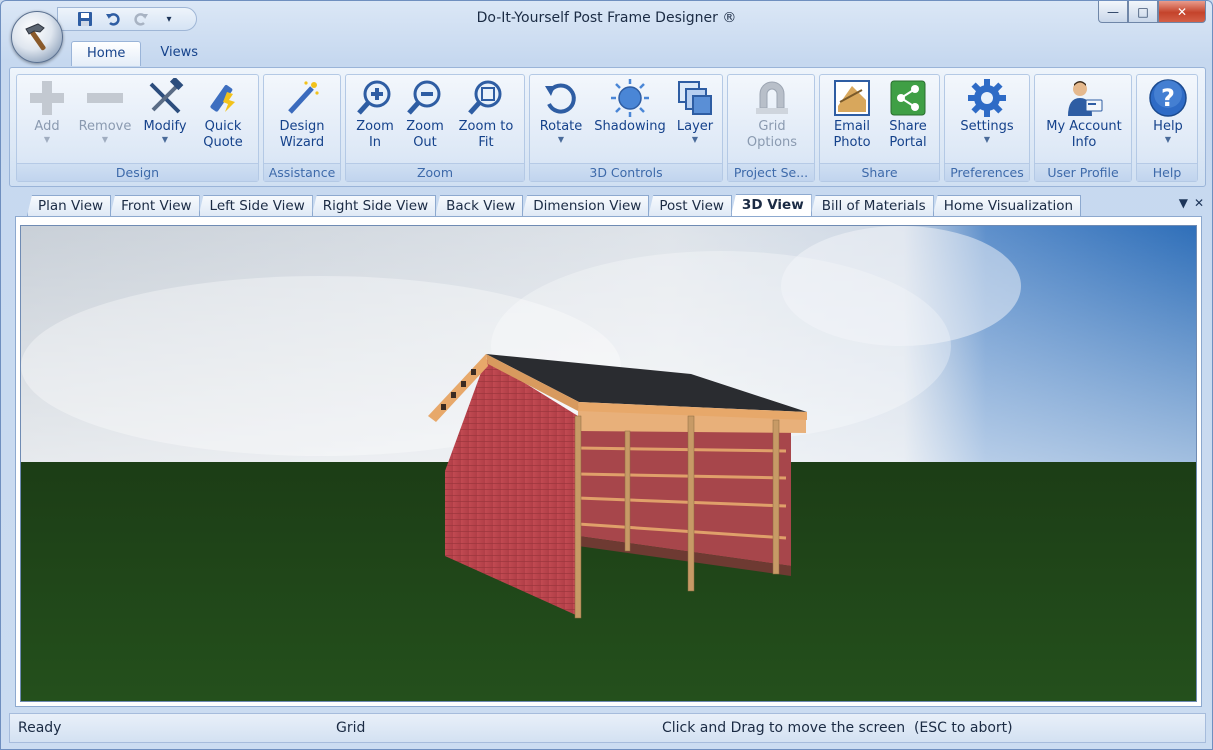 The image size is (1213, 750). Describe the element at coordinates (987, 98) in the screenshot. I see `gear-icon` at that location.